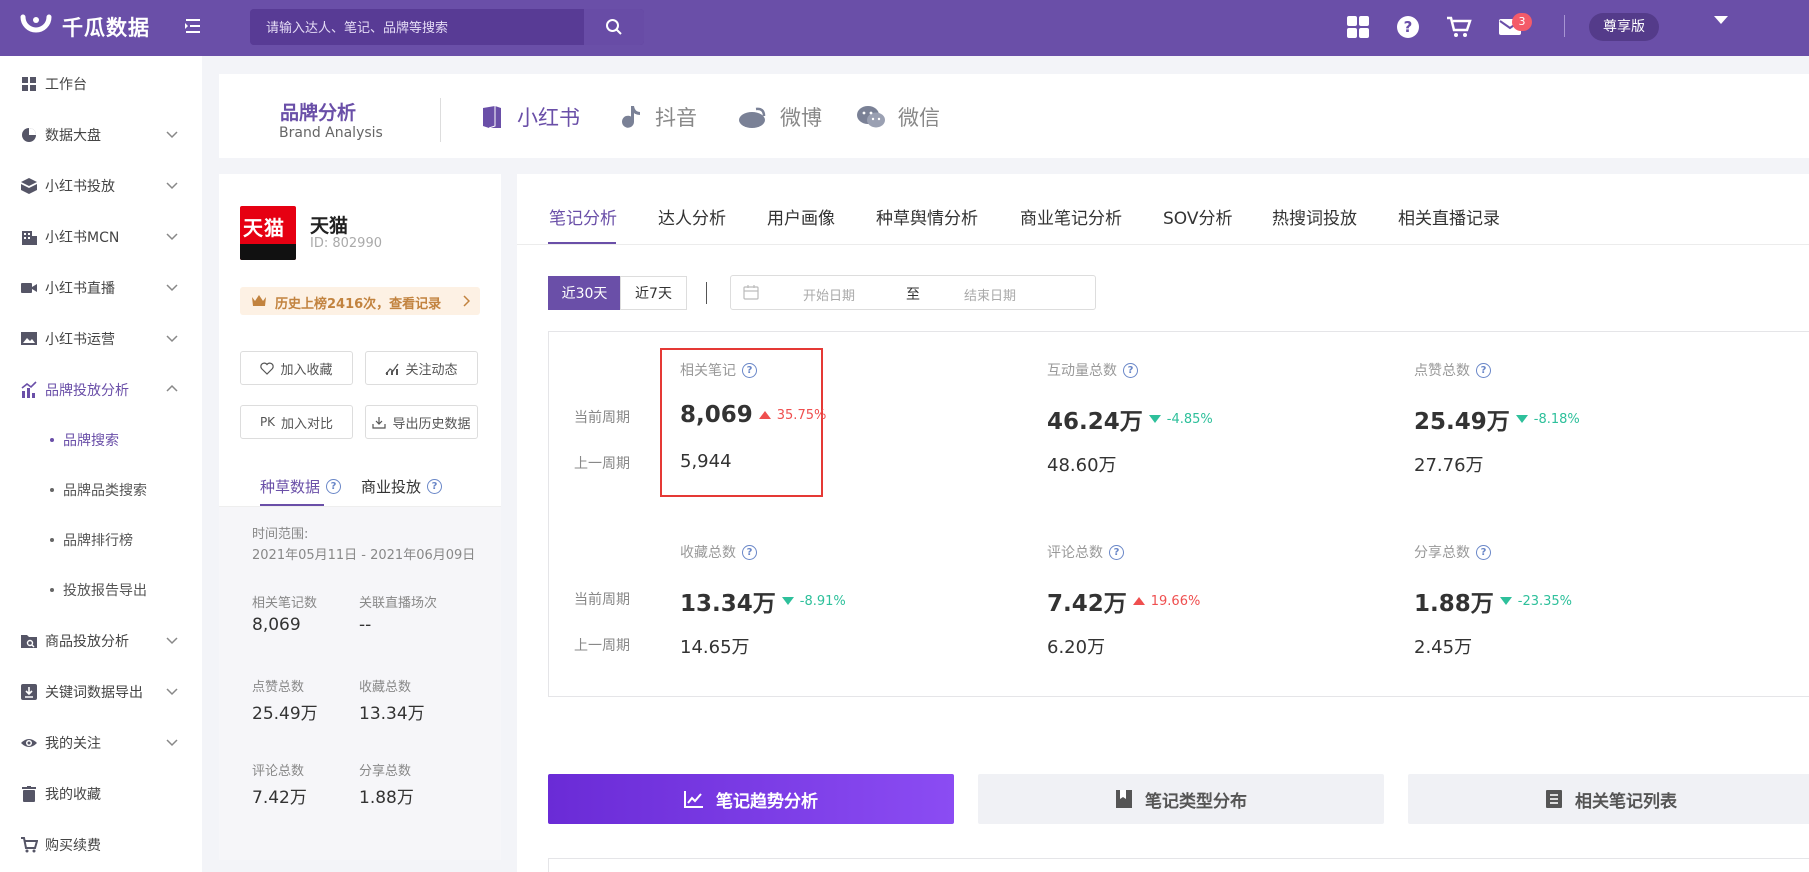 This screenshot has width=1809, height=872. Describe the element at coordinates (584, 293) in the screenshot. I see `period-30-days-button: 近30天` at that location.